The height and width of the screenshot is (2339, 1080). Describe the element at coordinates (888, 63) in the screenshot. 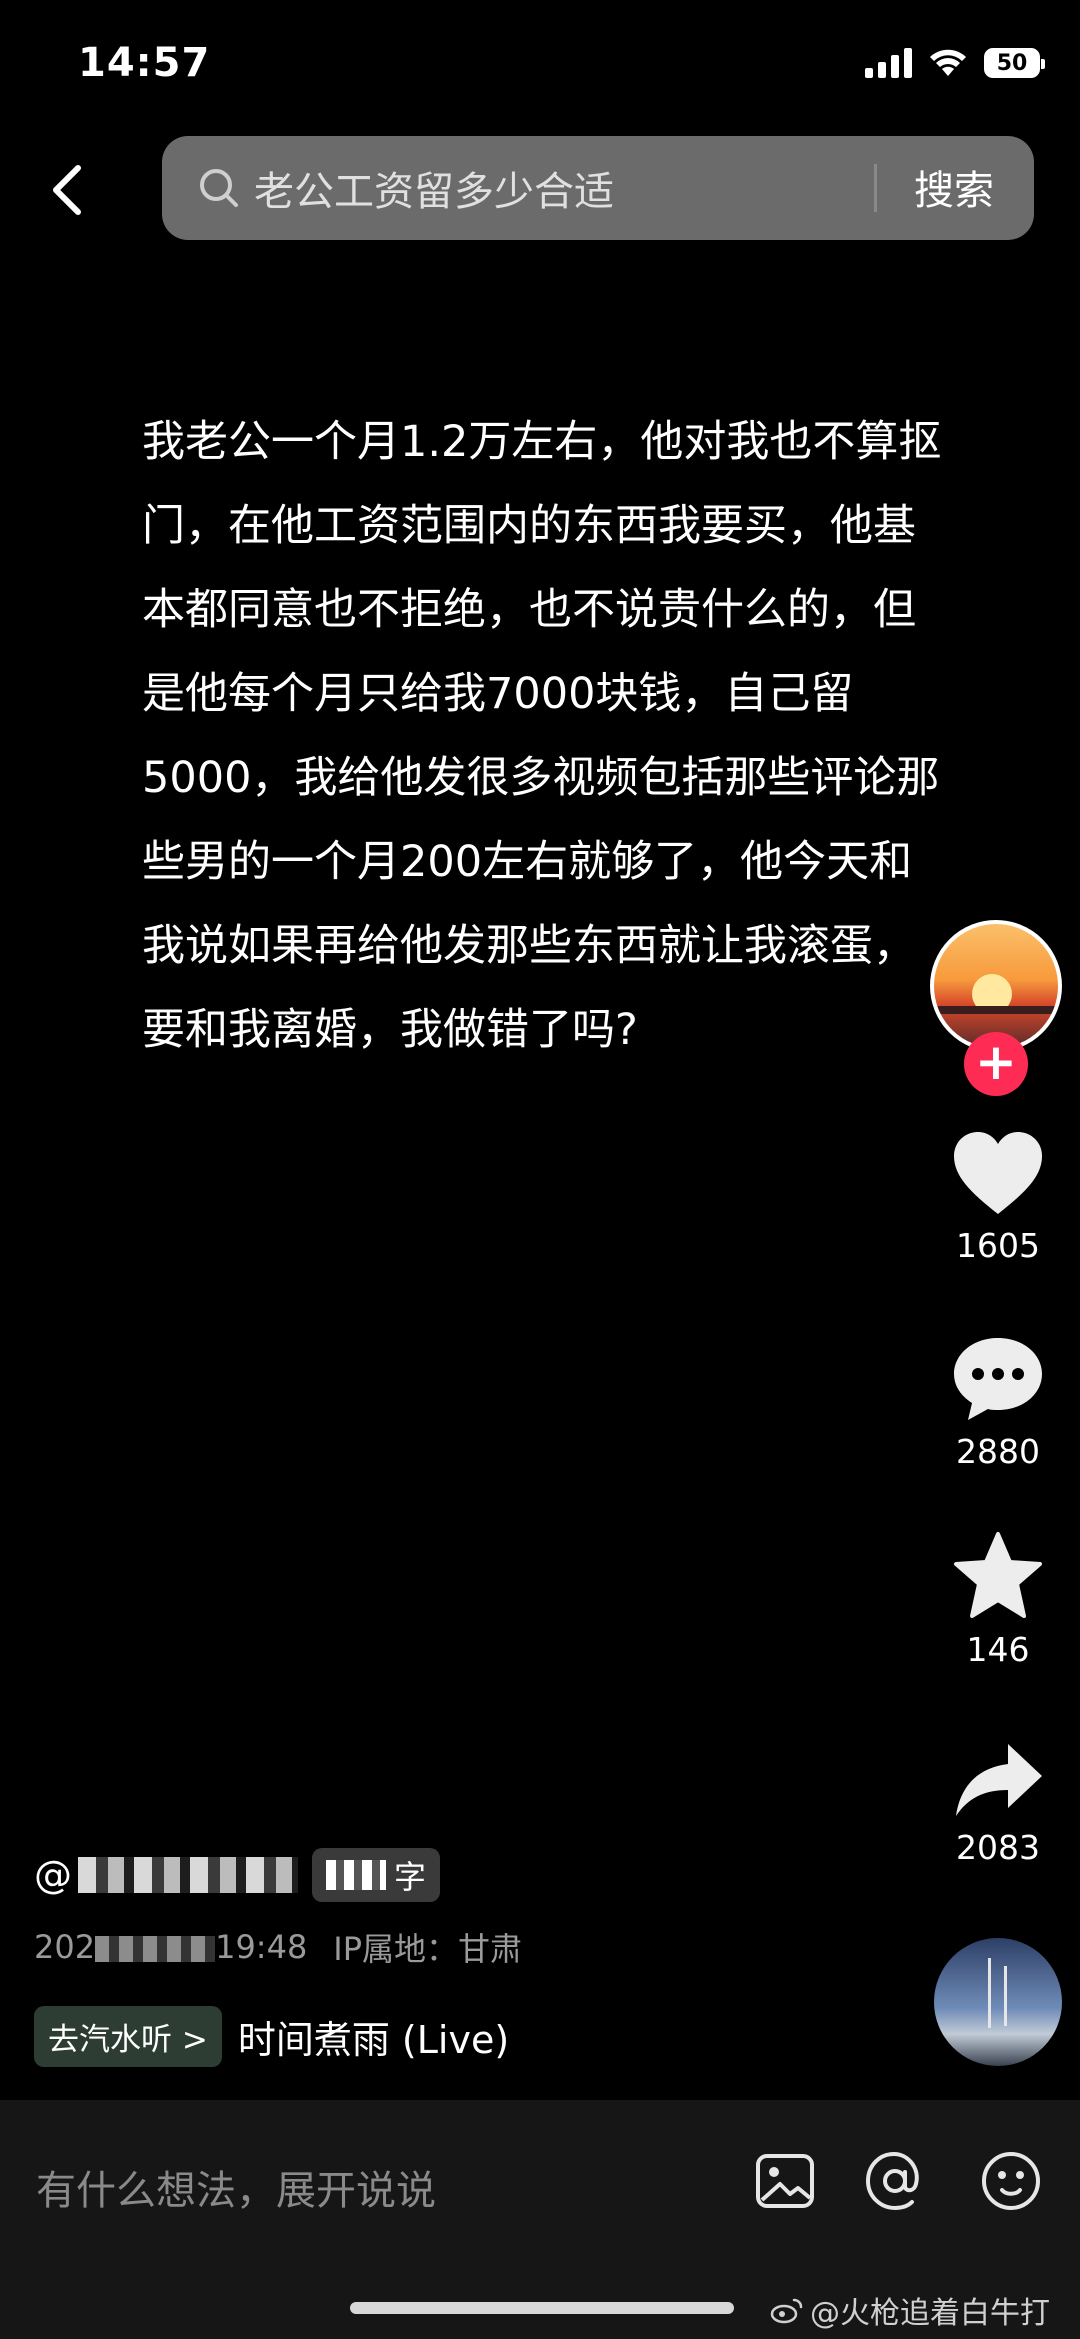

I see `signal-icon` at that location.